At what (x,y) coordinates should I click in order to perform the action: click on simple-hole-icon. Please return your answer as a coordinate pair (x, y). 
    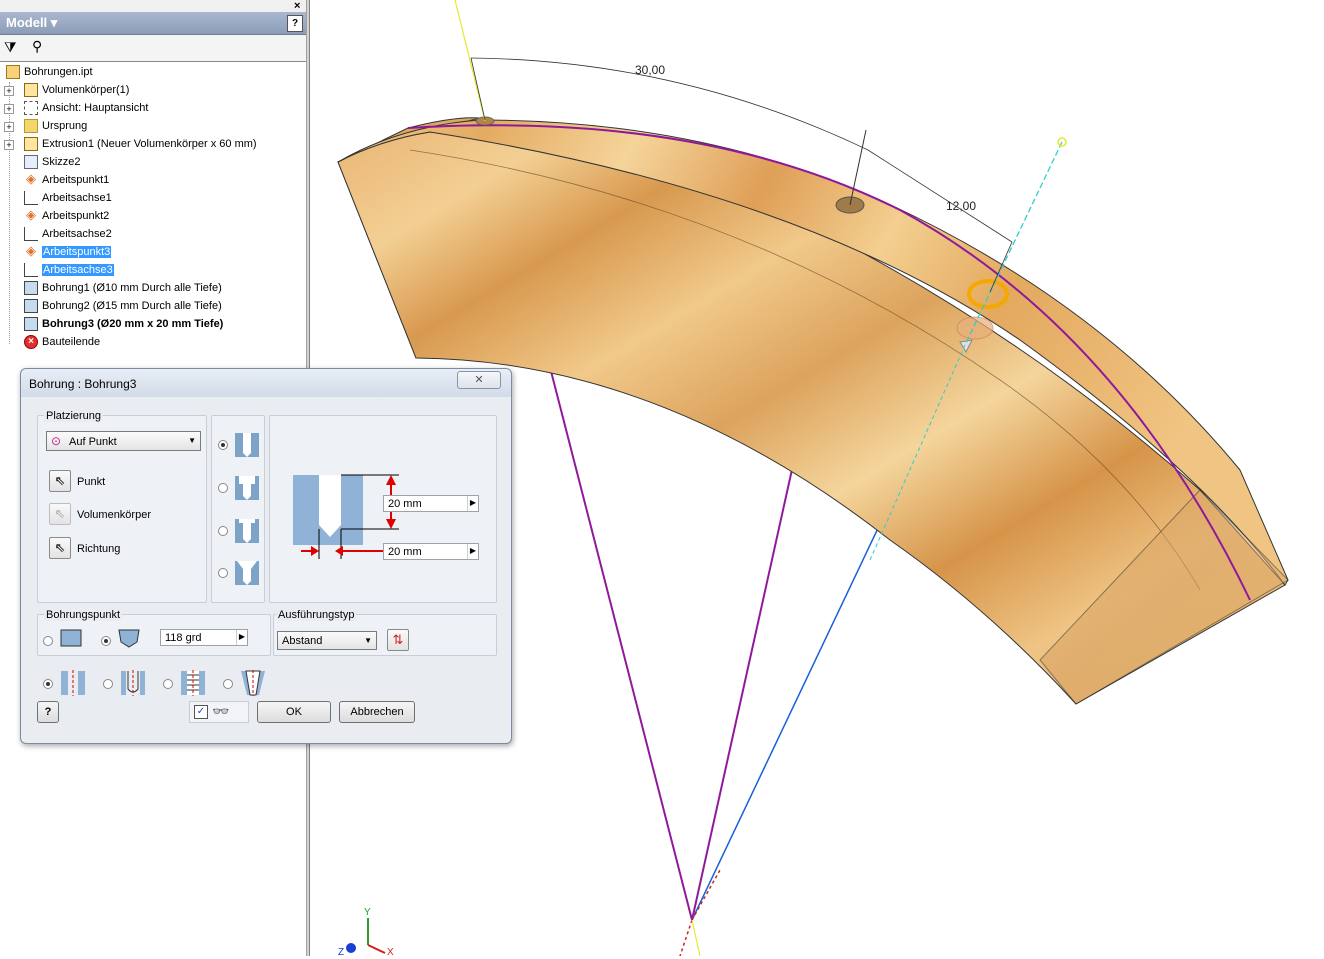
    Looking at the image, I should click on (247, 445).